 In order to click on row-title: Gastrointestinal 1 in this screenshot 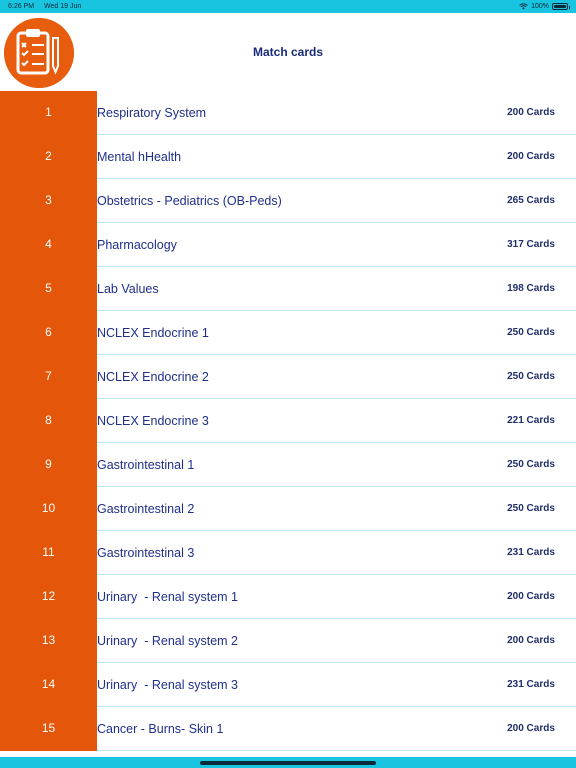, I will do `click(146, 464)`.